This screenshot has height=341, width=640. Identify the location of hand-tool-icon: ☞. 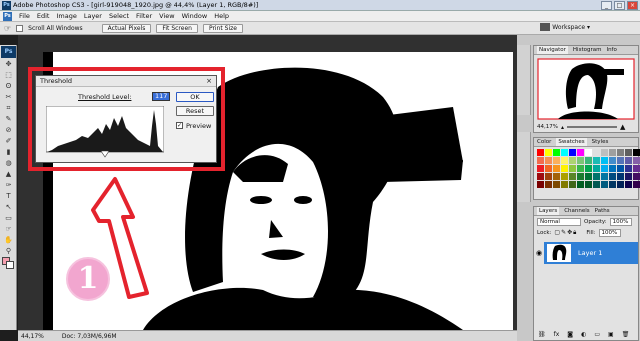
(7, 28).